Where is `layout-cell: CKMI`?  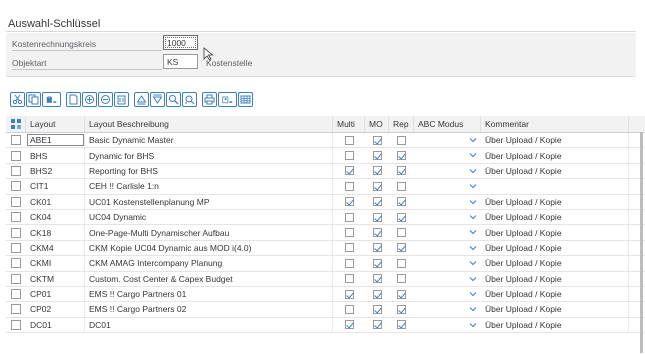
layout-cell: CKMI is located at coordinates (55, 263).